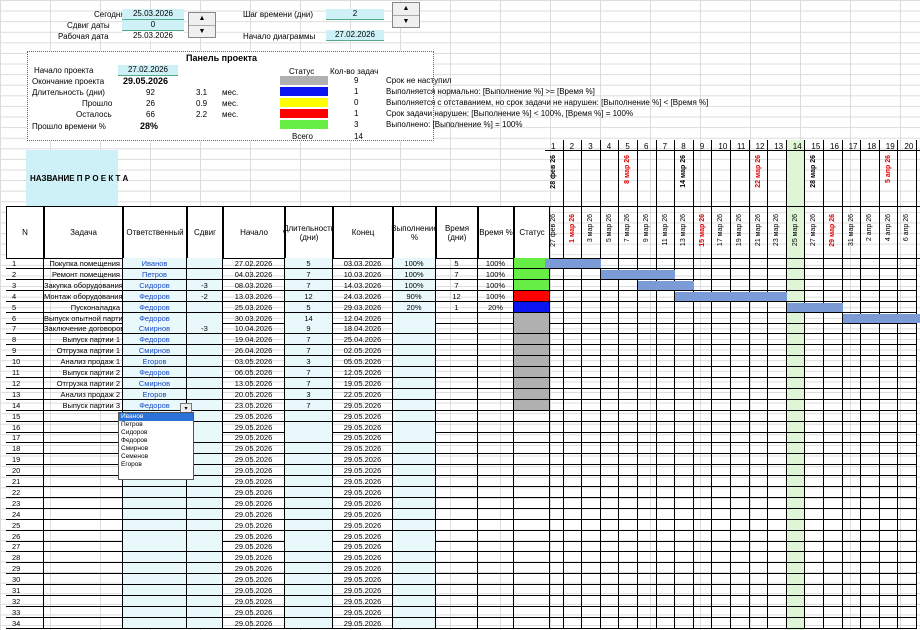 The width and height of the screenshot is (920, 630). Describe the element at coordinates (414, 296) in the screenshot. I see `completion-pct: 90%` at that location.